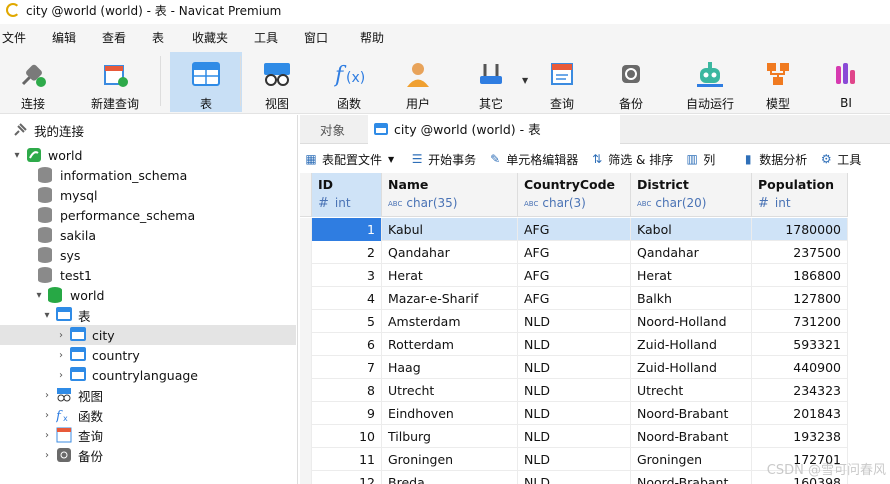 The height and width of the screenshot is (484, 890). I want to click on tree-node: mysql, so click(148, 195).